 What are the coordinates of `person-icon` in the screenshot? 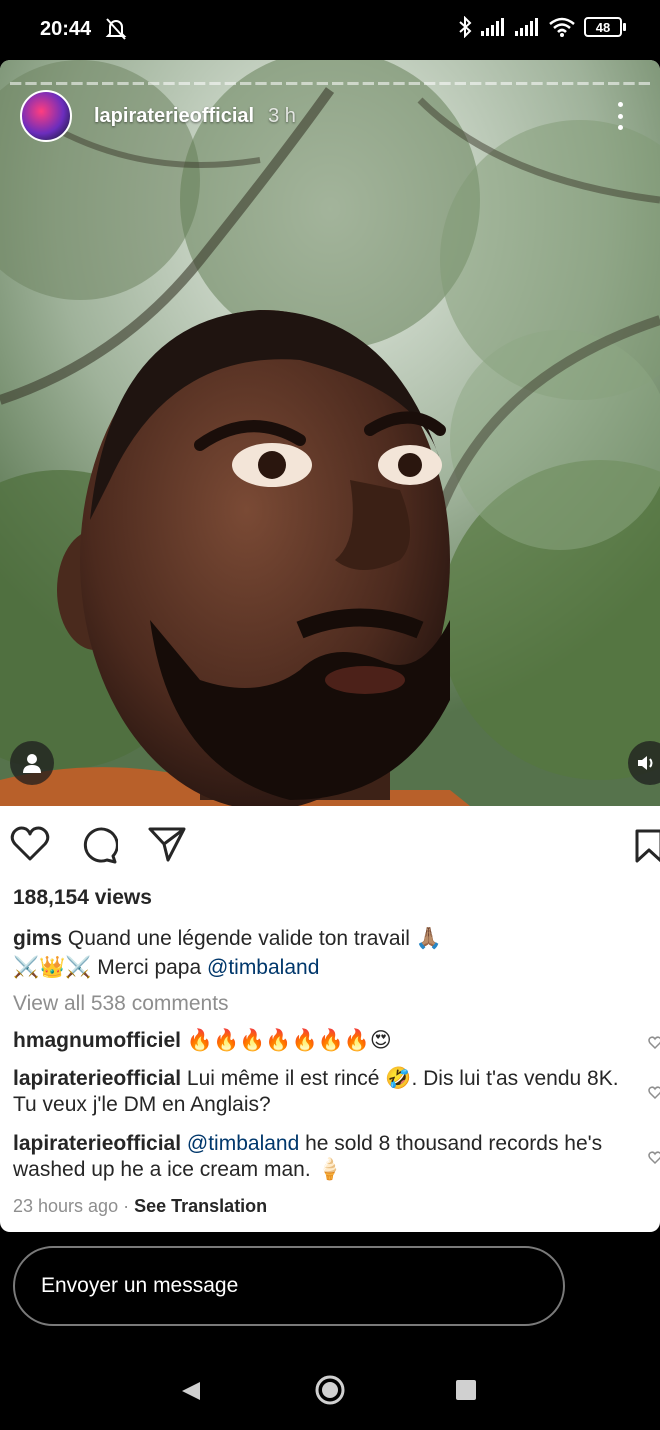 It's located at (32, 763).